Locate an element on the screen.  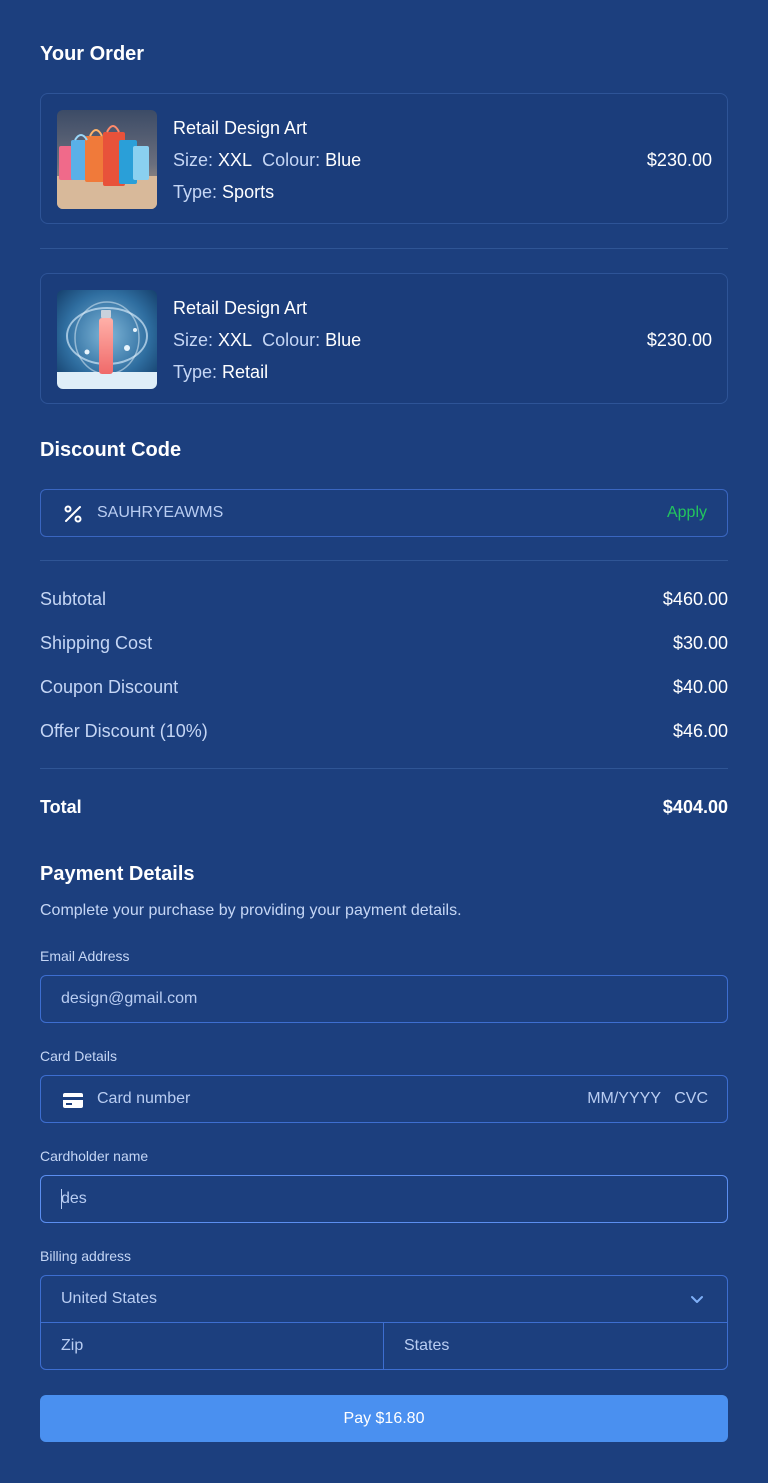
discount-code-field: SAUHRYEAWMS Apply is located at coordinates (384, 513).